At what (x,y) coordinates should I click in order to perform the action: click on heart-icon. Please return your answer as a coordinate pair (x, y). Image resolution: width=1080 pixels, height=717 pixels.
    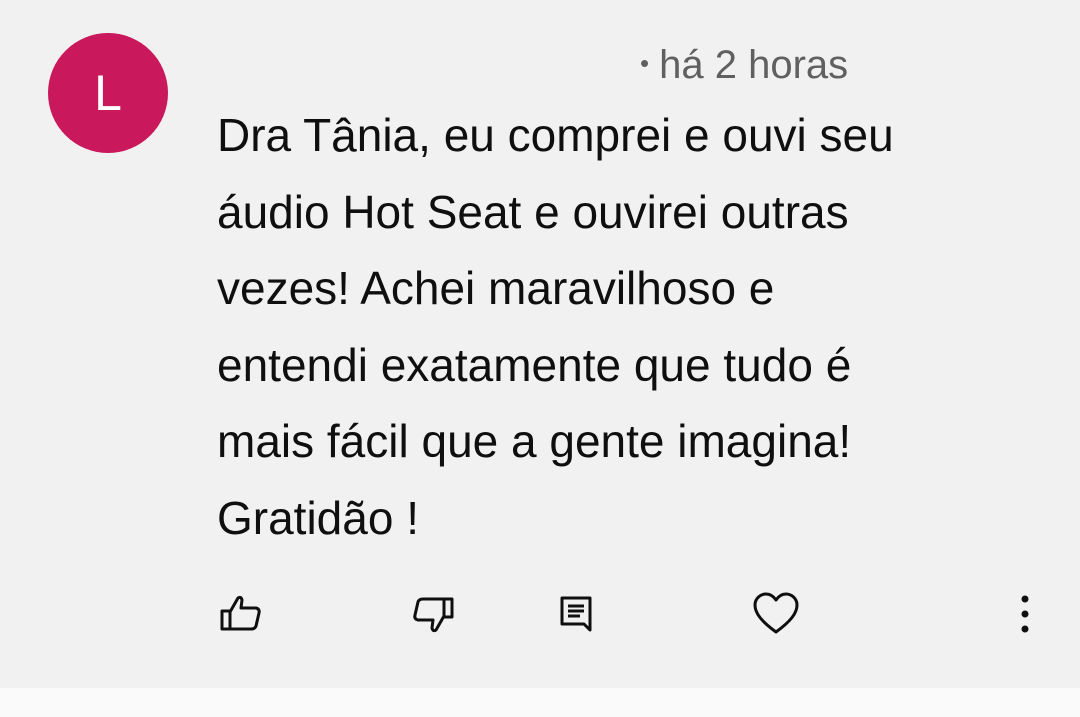
    Looking at the image, I should click on (776, 614).